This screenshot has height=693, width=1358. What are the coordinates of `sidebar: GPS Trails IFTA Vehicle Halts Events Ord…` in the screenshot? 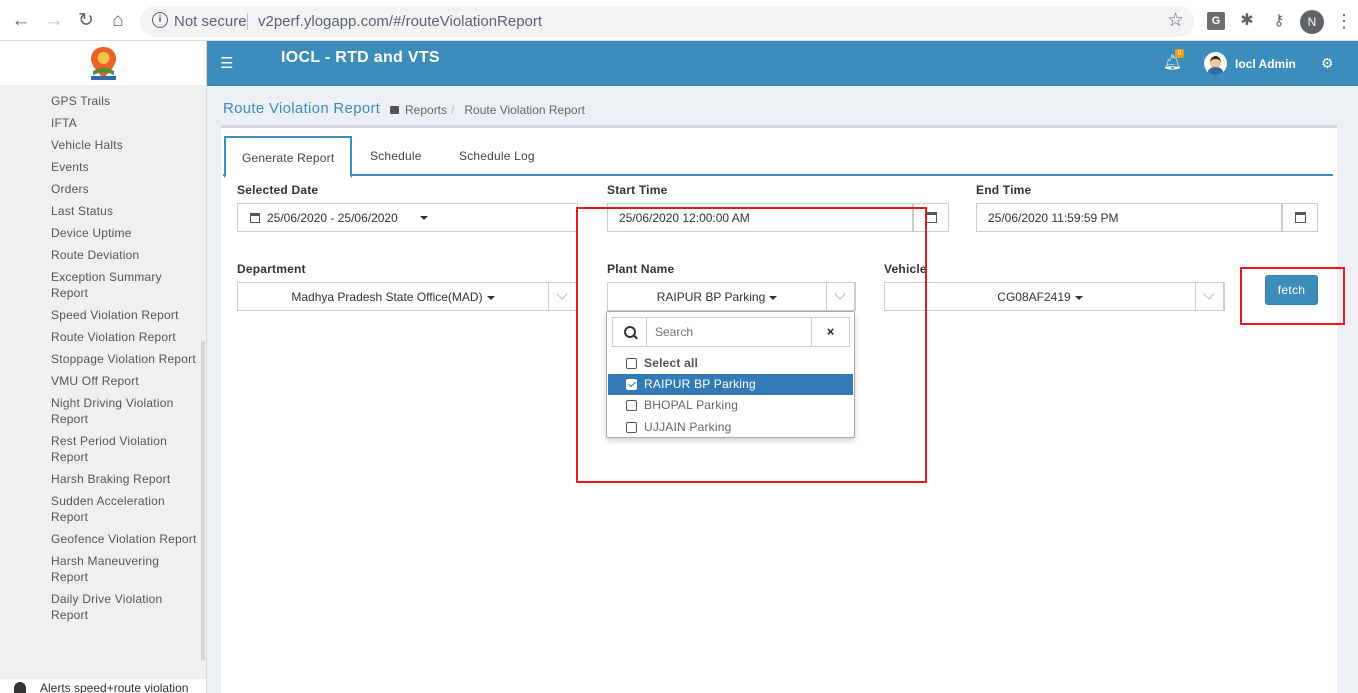 It's located at (103, 367).